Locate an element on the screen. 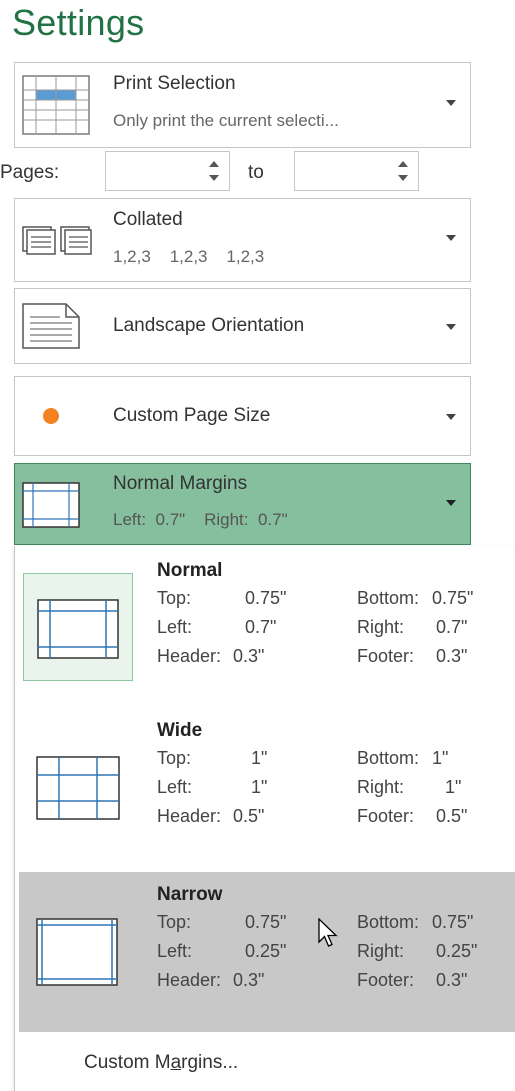  margins-subtitle: Left: 0.7" Right: 0.7" is located at coordinates (200, 519).